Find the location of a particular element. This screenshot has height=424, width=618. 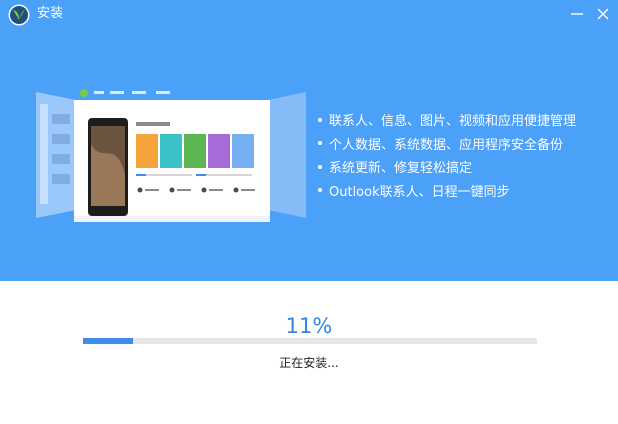

feature-item: 系统更新、修复轻松搞定 is located at coordinates (447, 169).